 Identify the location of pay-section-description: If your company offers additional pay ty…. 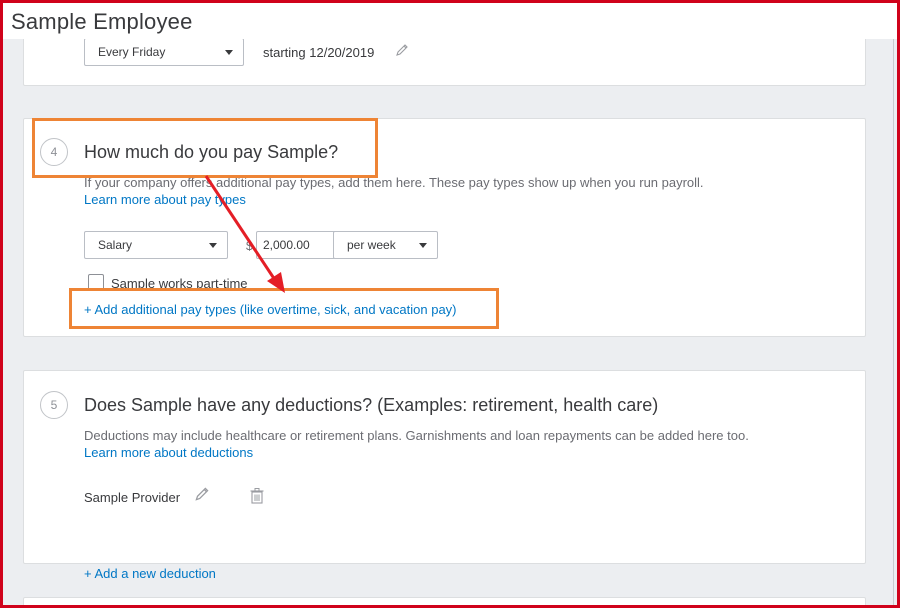
(394, 182).